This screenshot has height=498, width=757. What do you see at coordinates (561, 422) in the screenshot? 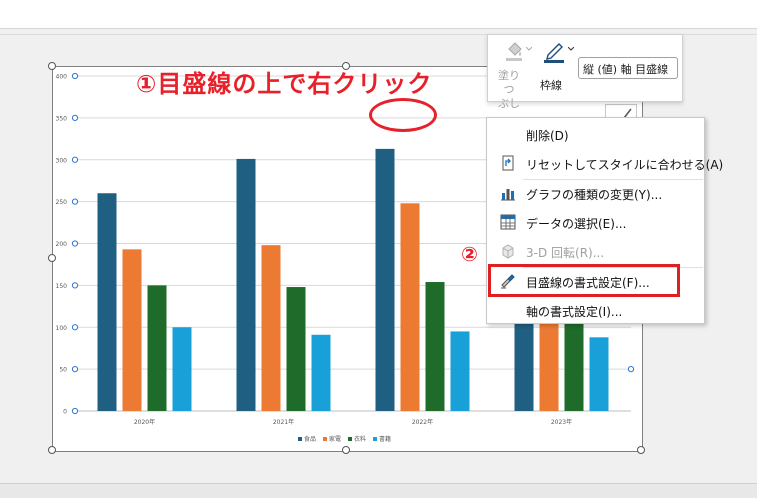
I see `x-tick-label: 2023年` at bounding box center [561, 422].